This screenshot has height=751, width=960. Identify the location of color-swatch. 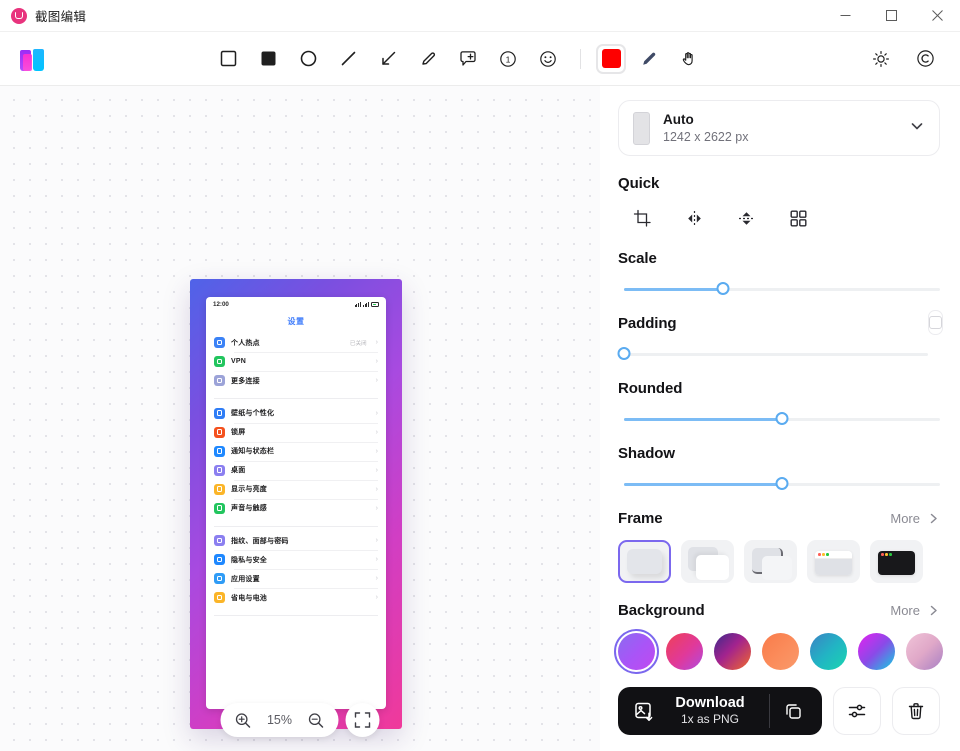
(611, 58).